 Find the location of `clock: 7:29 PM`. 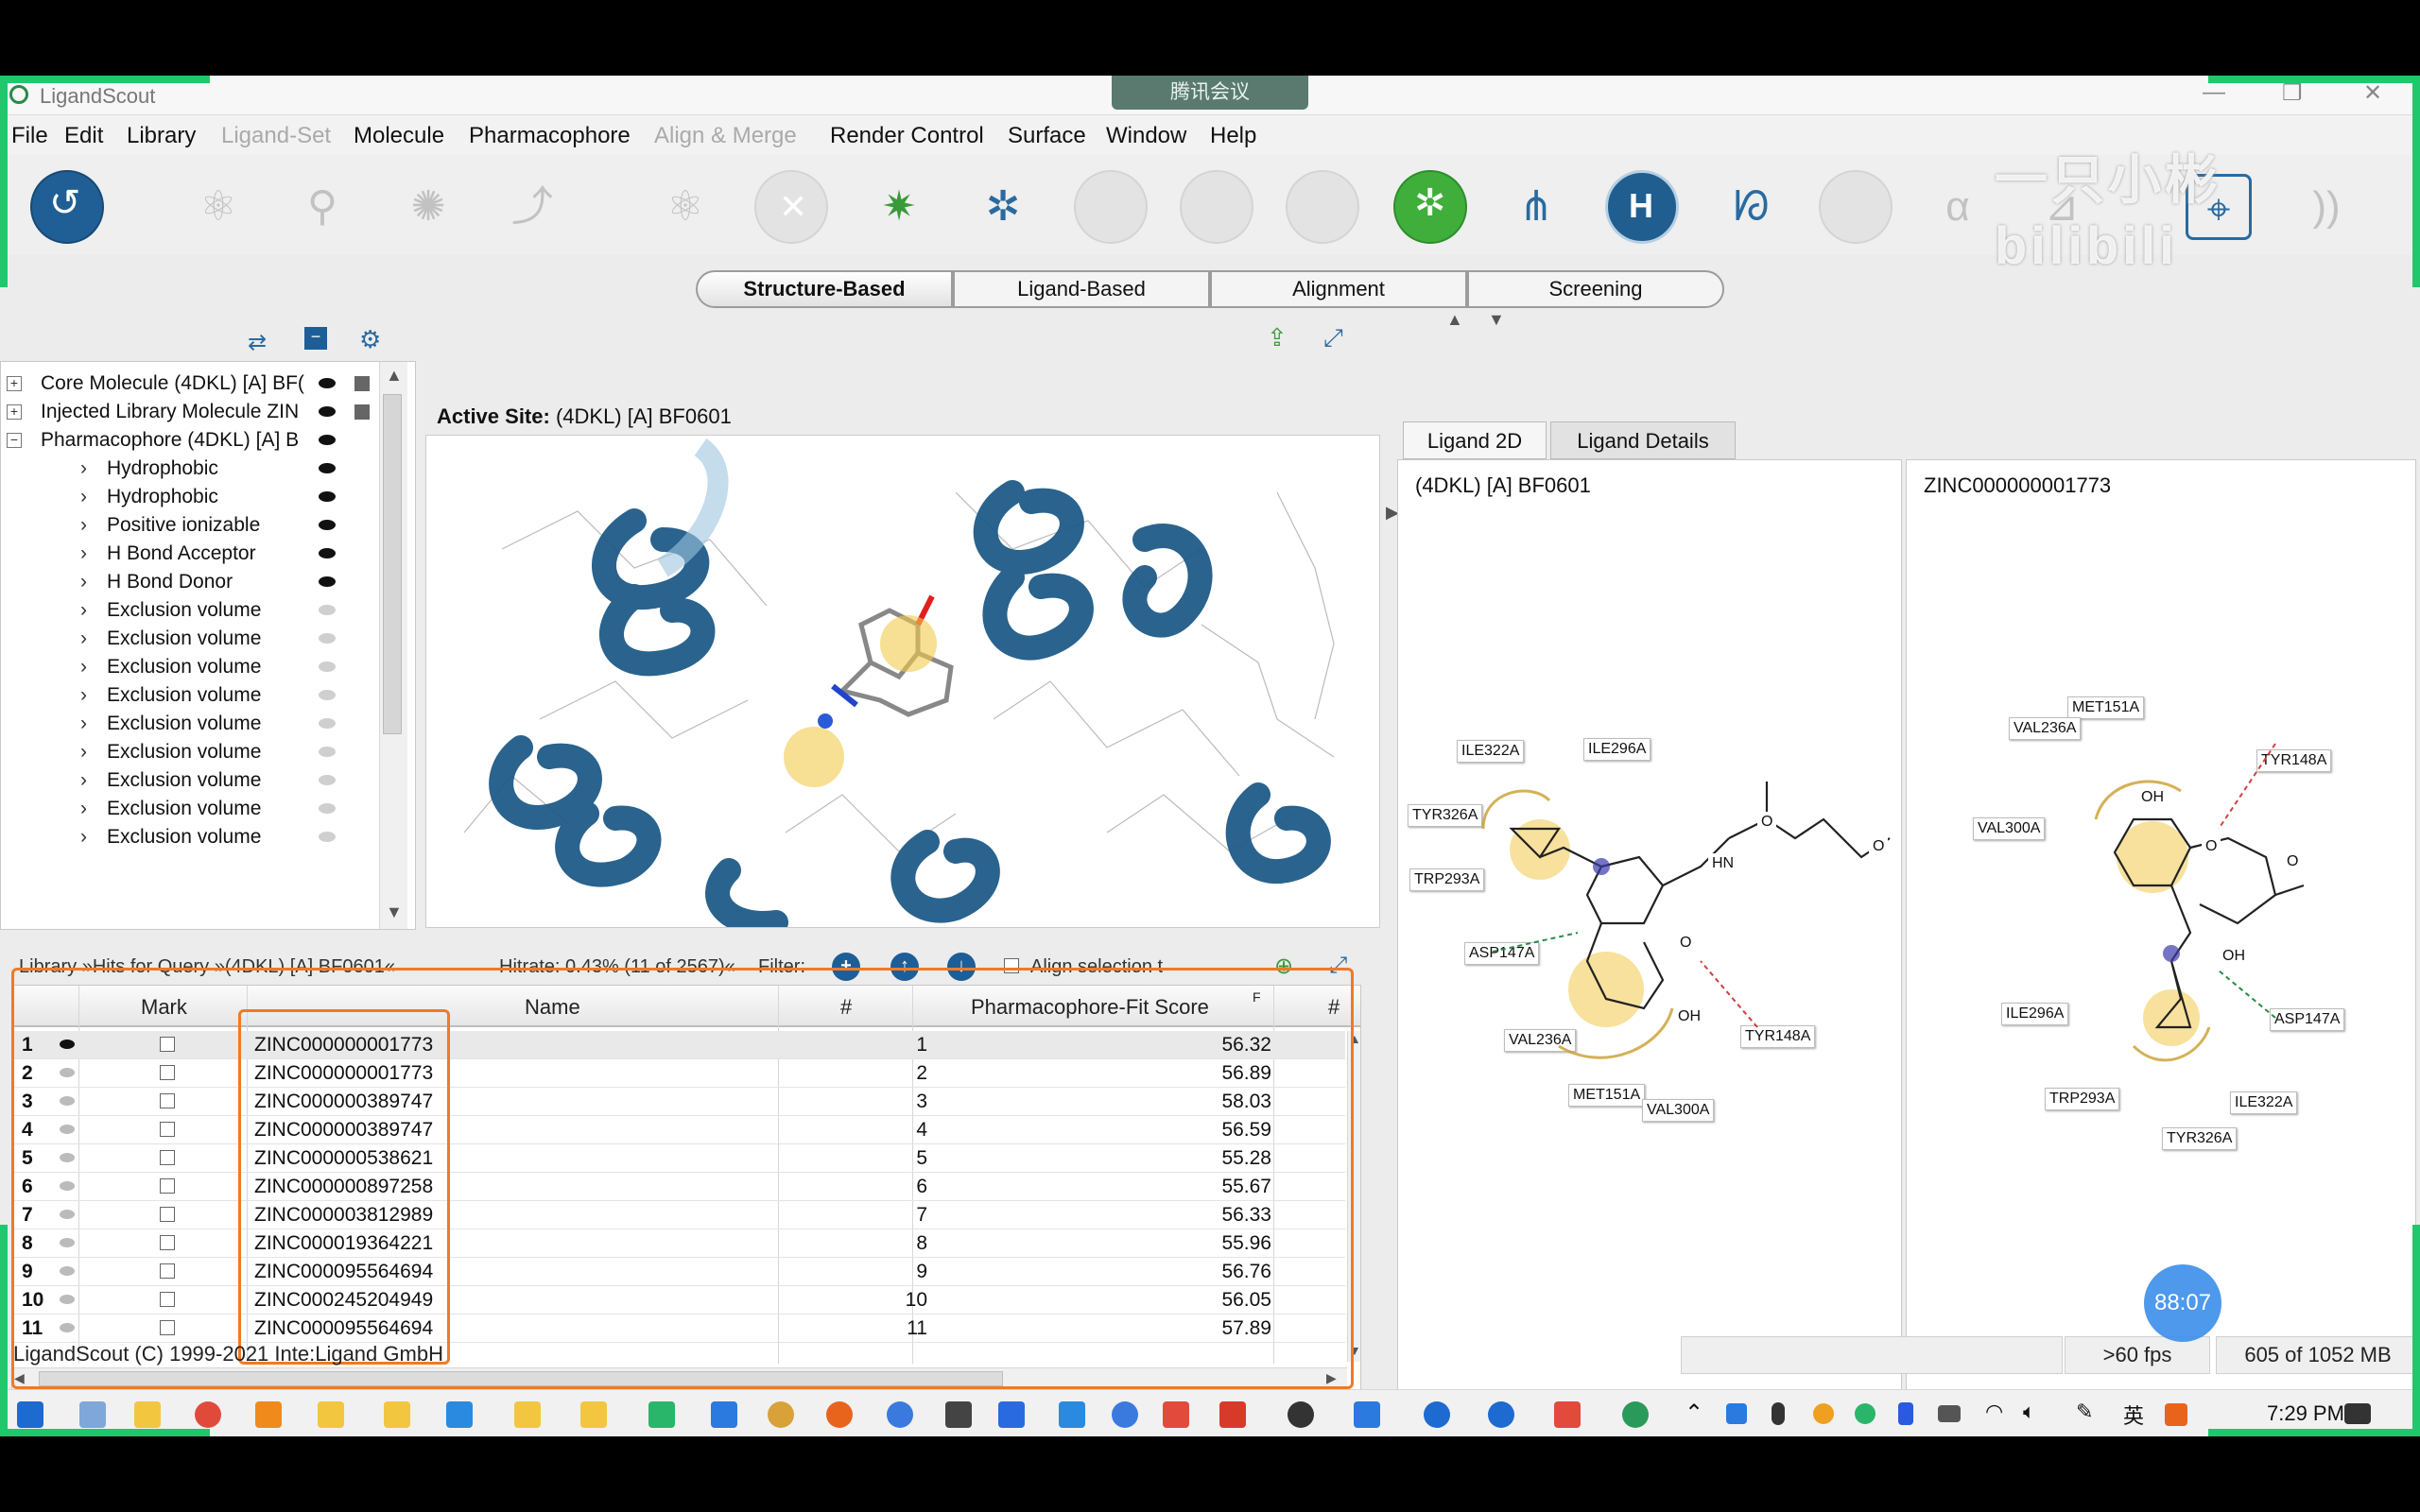

clock: 7:29 PM is located at coordinates (2305, 1413).